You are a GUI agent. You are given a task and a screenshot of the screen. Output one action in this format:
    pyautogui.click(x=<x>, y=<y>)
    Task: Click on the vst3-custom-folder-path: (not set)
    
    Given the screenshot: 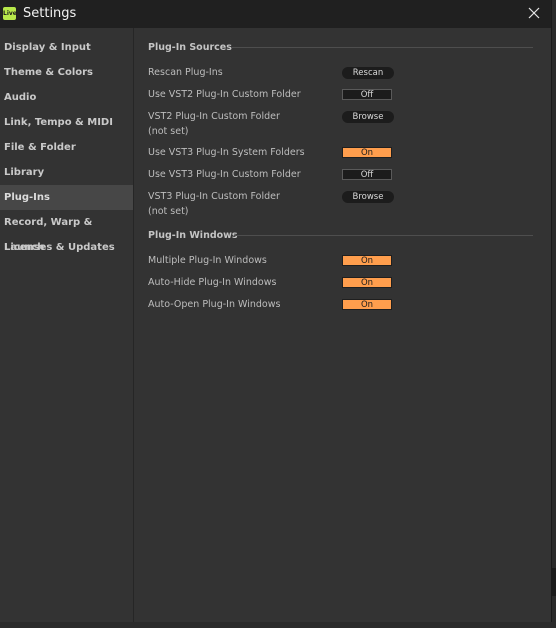 What is the action you would take?
    pyautogui.click(x=168, y=211)
    